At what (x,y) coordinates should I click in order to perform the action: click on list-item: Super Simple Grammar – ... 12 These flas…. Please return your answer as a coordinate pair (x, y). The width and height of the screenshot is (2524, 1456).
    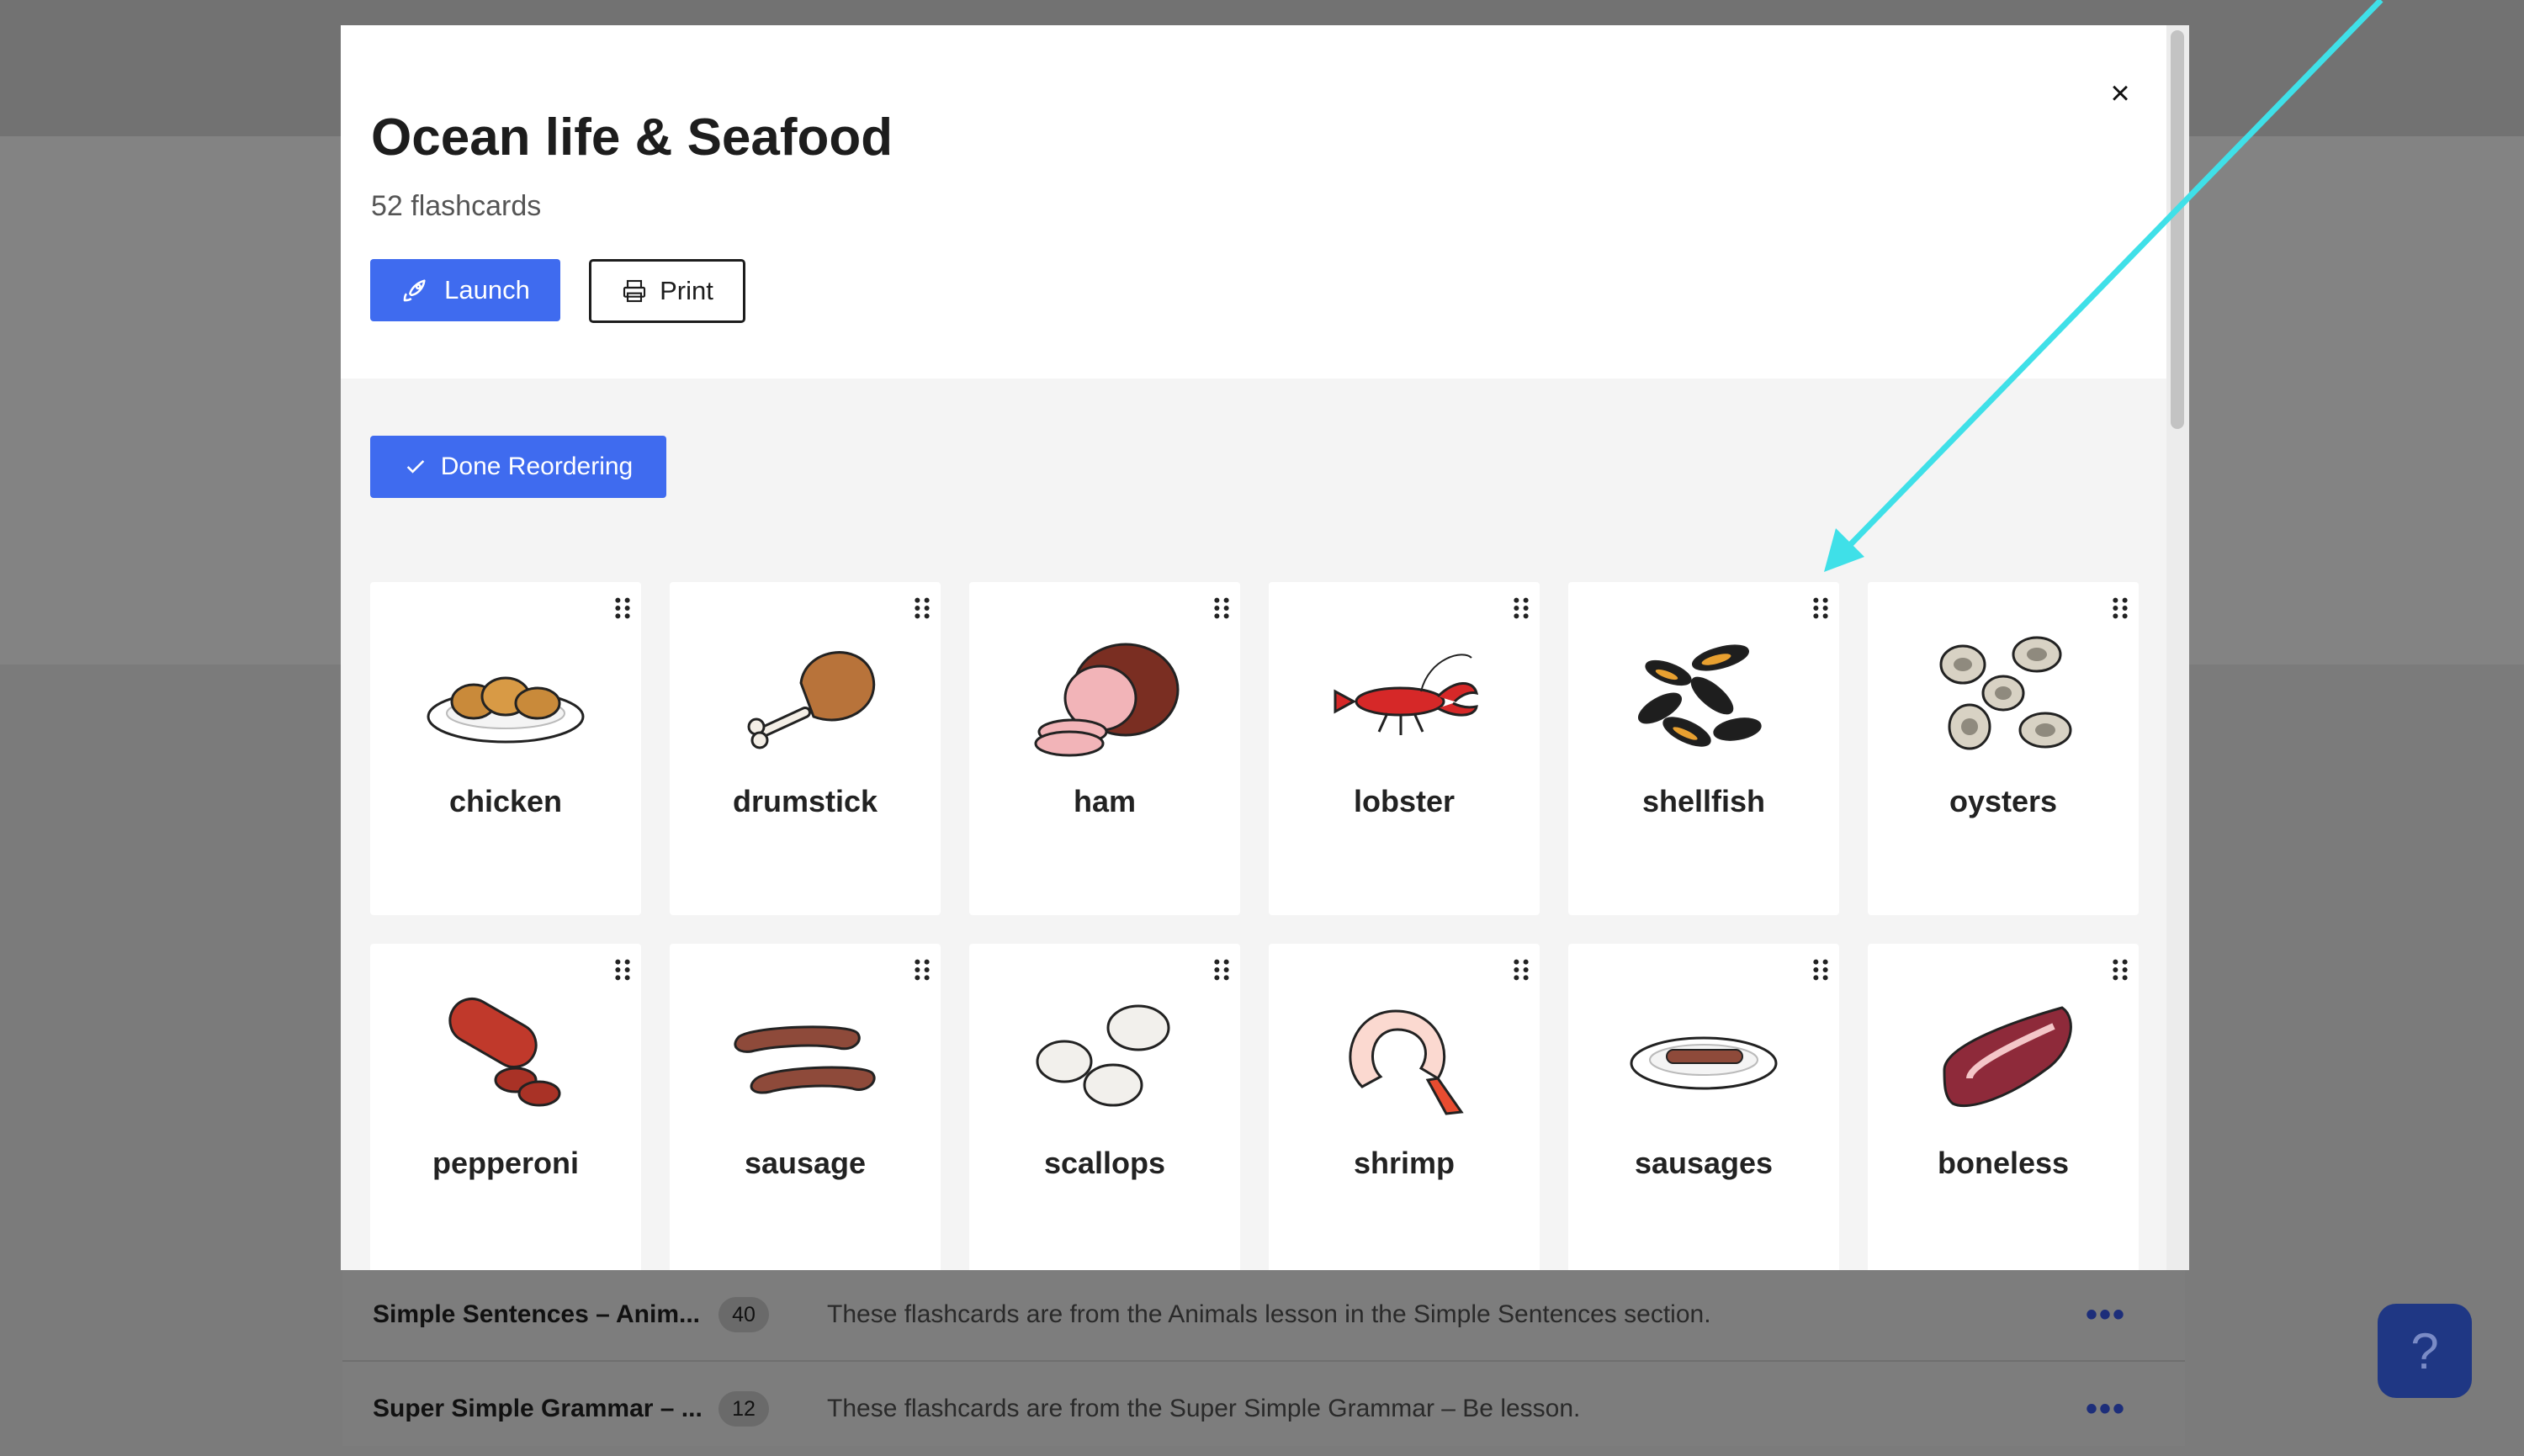
    Looking at the image, I should click on (1263, 1408).